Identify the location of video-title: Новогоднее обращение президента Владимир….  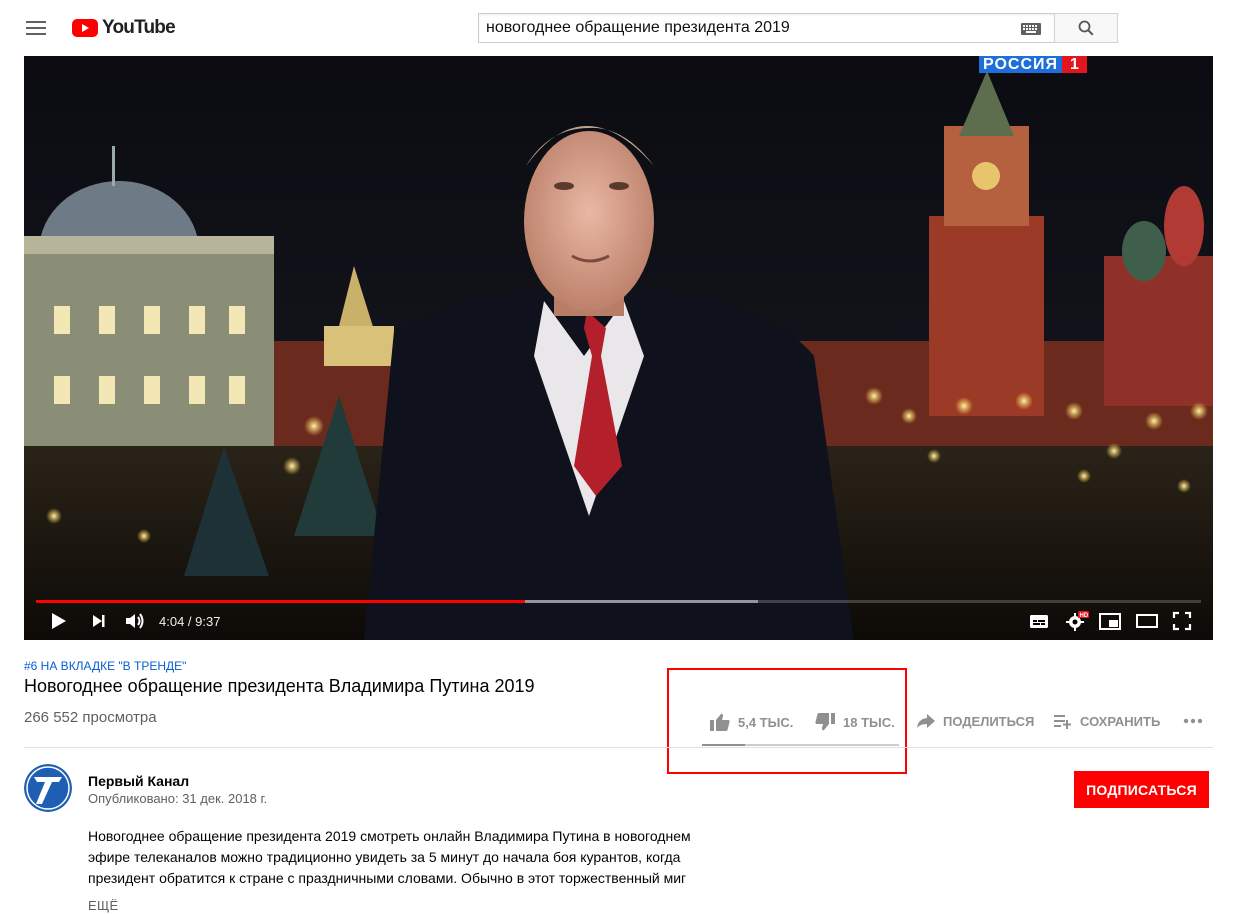
(279, 686).